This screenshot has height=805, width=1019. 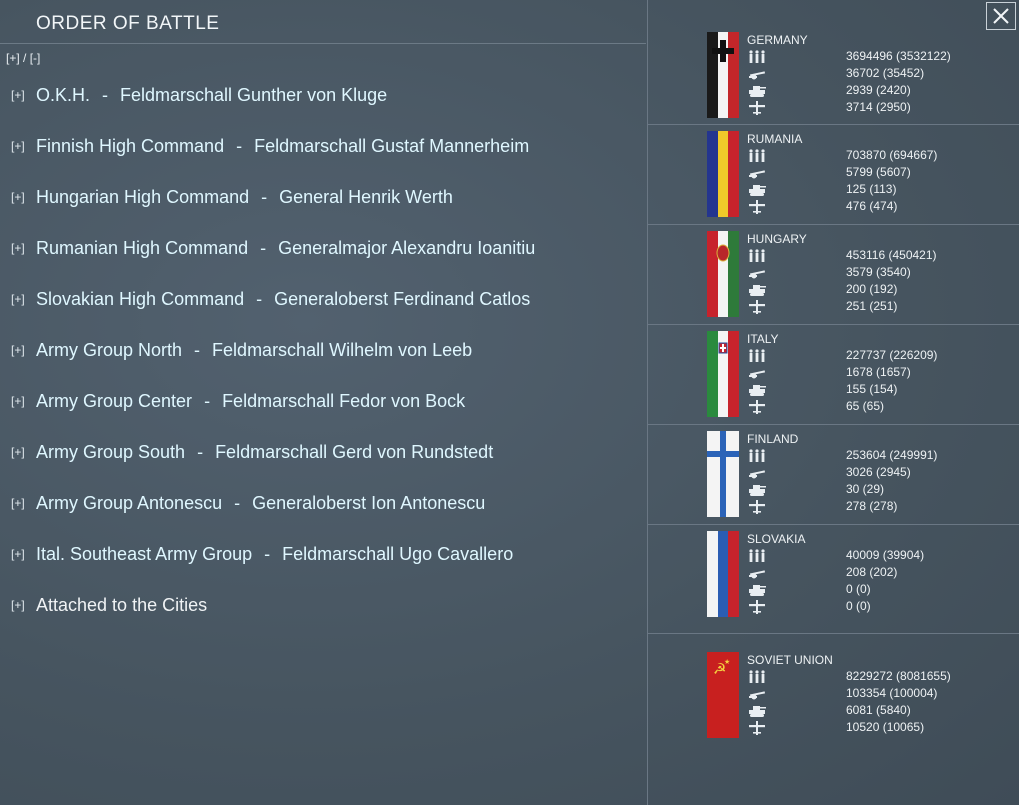 What do you see at coordinates (878, 91) in the screenshot?
I see `stat-row: 2939 (2420)` at bounding box center [878, 91].